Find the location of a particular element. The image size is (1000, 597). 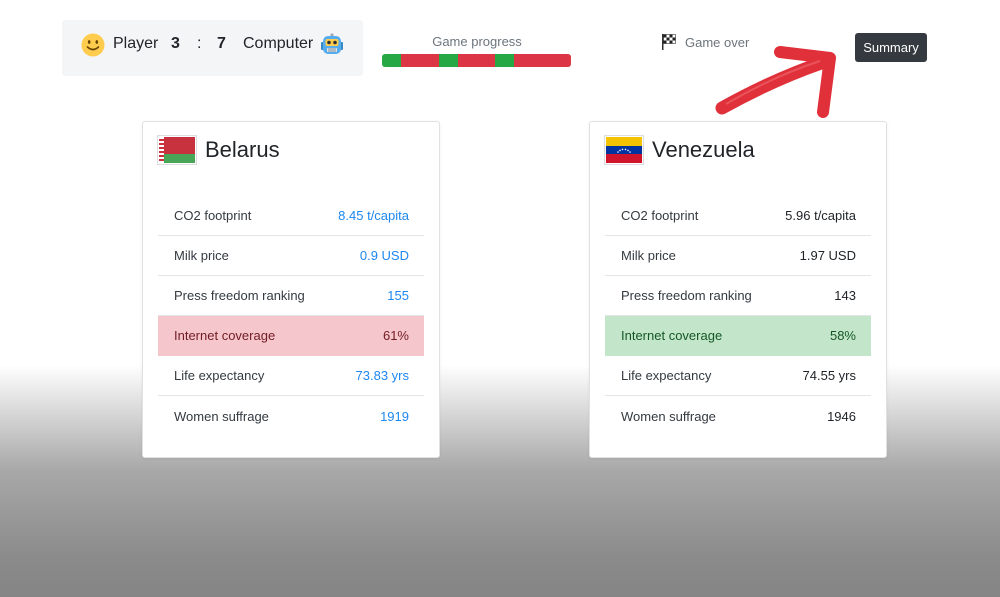

belarus-flag-icon is located at coordinates (177, 150).